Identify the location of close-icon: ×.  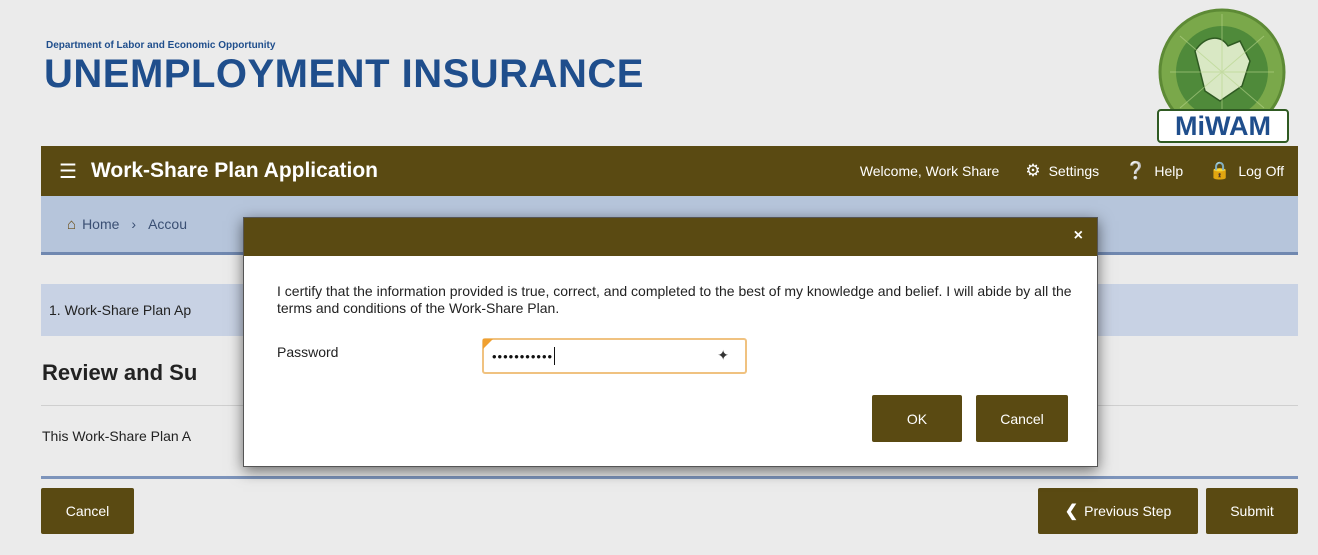
(1078, 236).